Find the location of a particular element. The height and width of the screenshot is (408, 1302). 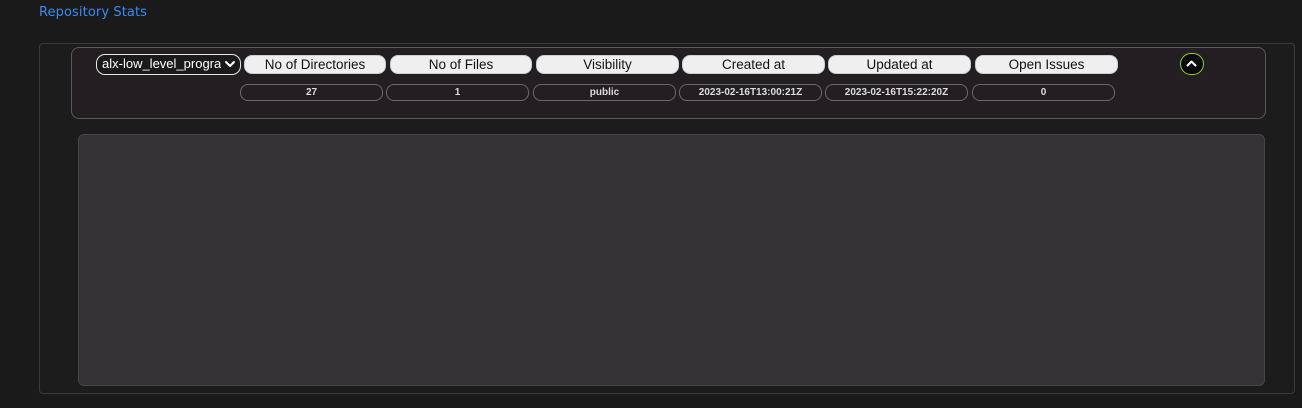

value-no-of-directories: 27 is located at coordinates (311, 92).